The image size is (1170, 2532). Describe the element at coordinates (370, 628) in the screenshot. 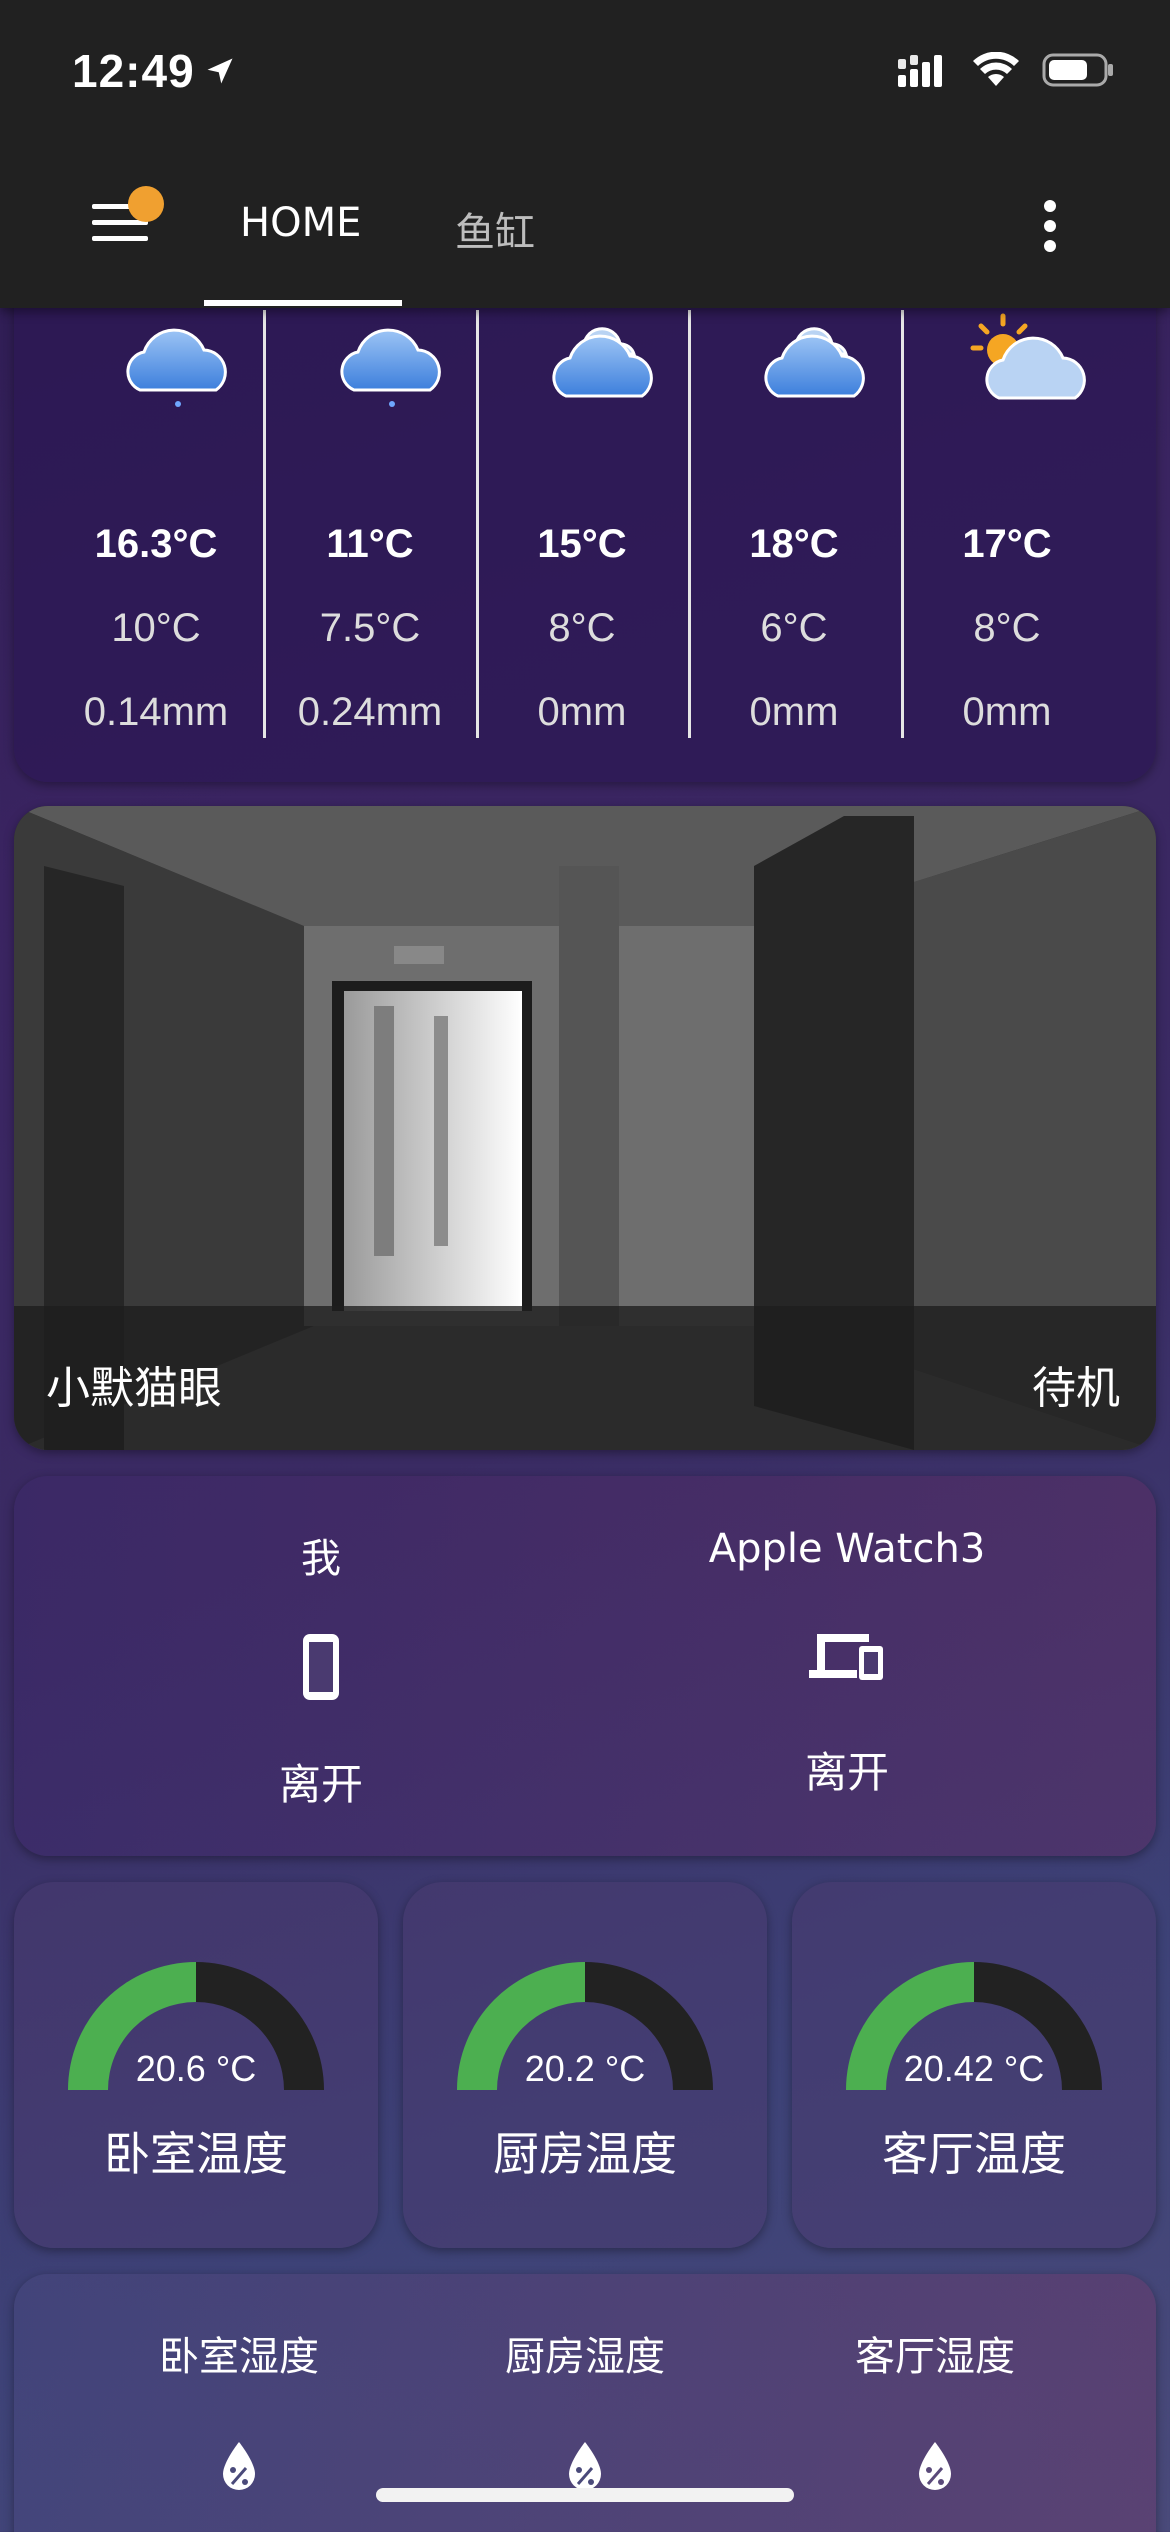

I see `forecast-low: 7.5°C` at that location.